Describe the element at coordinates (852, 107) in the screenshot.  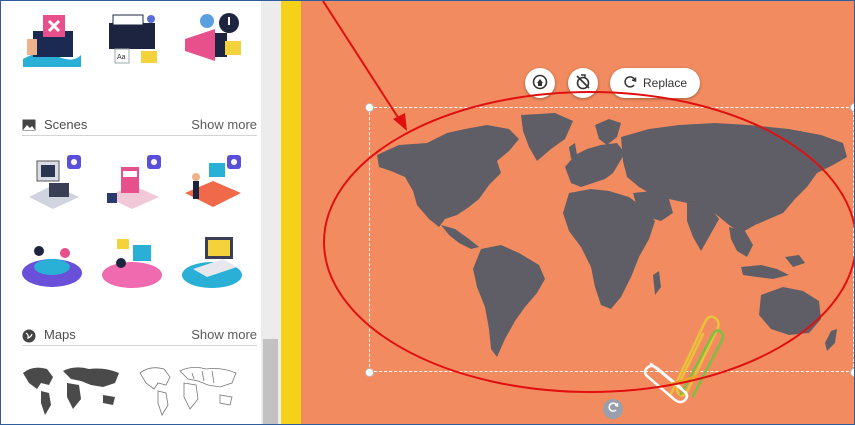
I see `resize-handle-top-right` at that location.